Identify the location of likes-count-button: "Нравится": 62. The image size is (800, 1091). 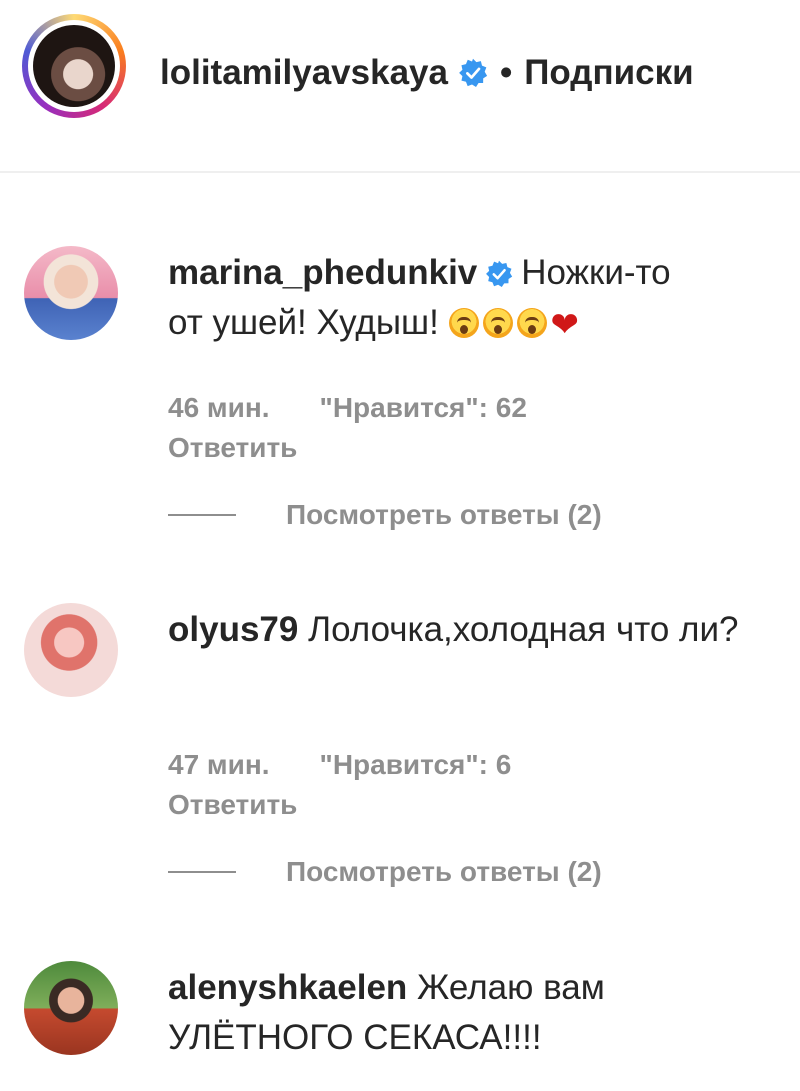
(423, 407).